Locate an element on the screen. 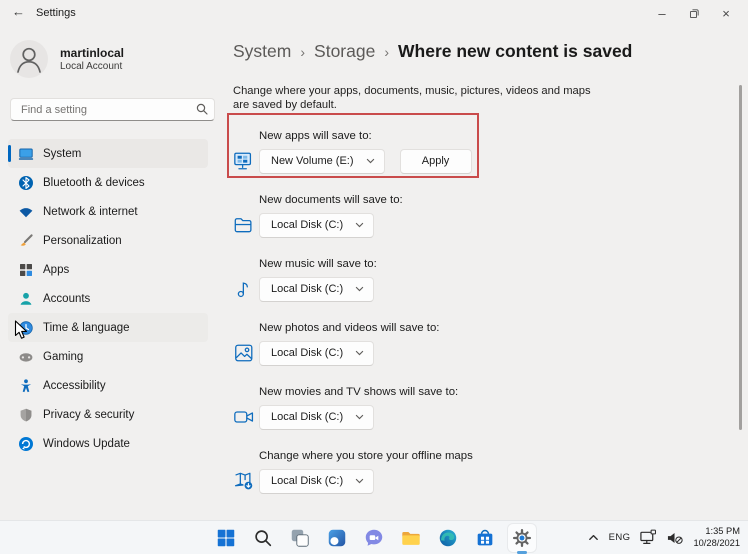 The height and width of the screenshot is (554, 748). video-camera-icon is located at coordinates (244, 417).